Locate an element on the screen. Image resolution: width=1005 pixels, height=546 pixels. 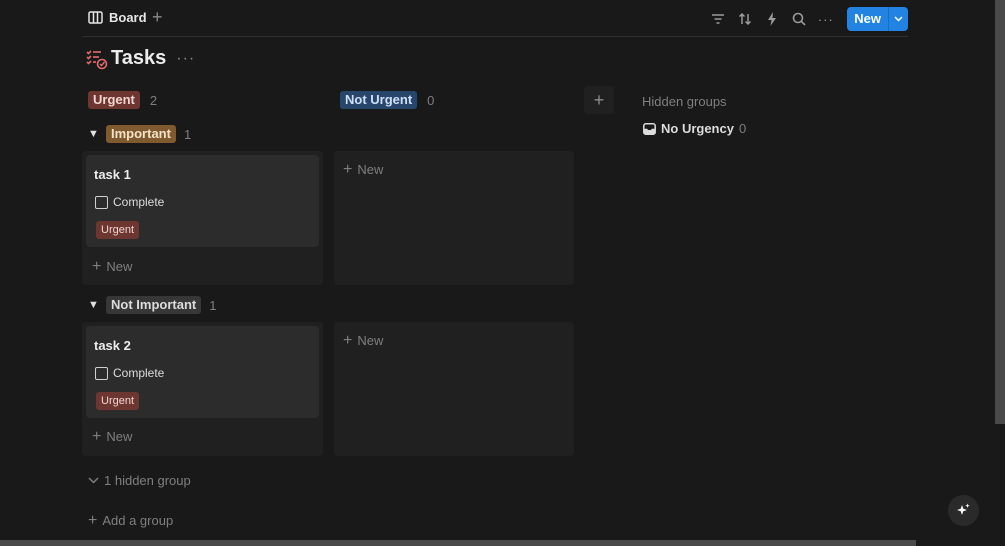
group-header-important: ▼ Important 1 is located at coordinates (139, 134).